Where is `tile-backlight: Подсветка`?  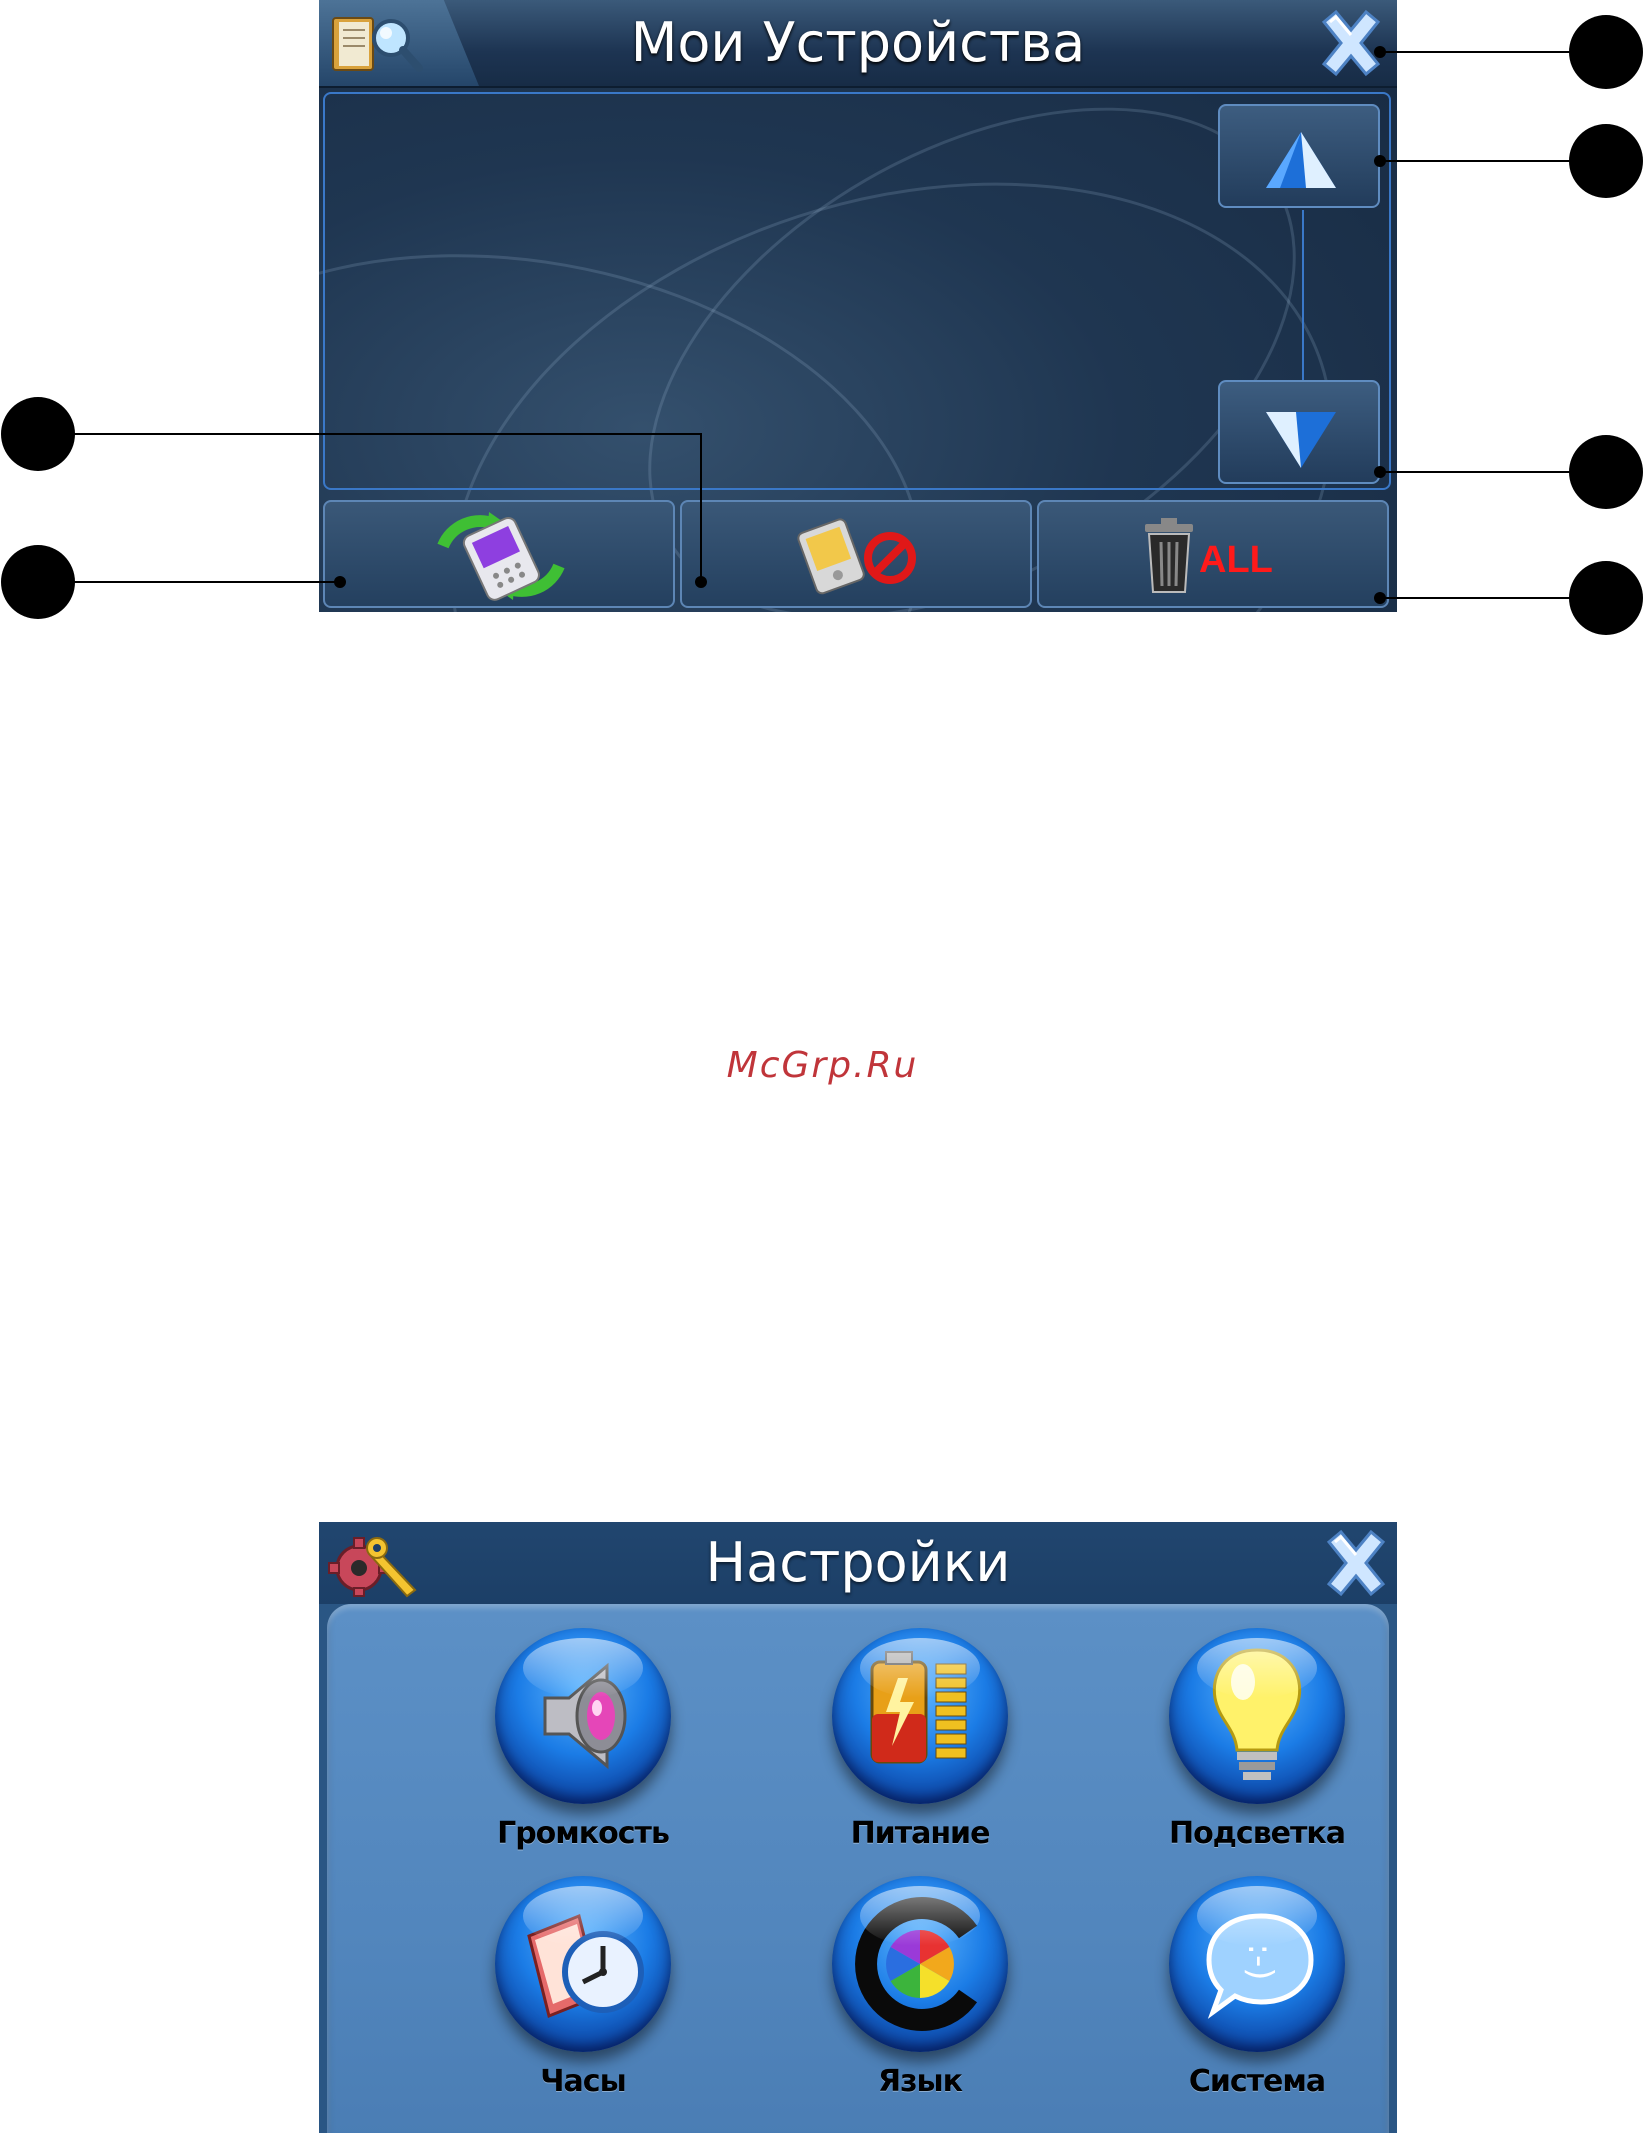 tile-backlight: Подсветка is located at coordinates (1239, 1743).